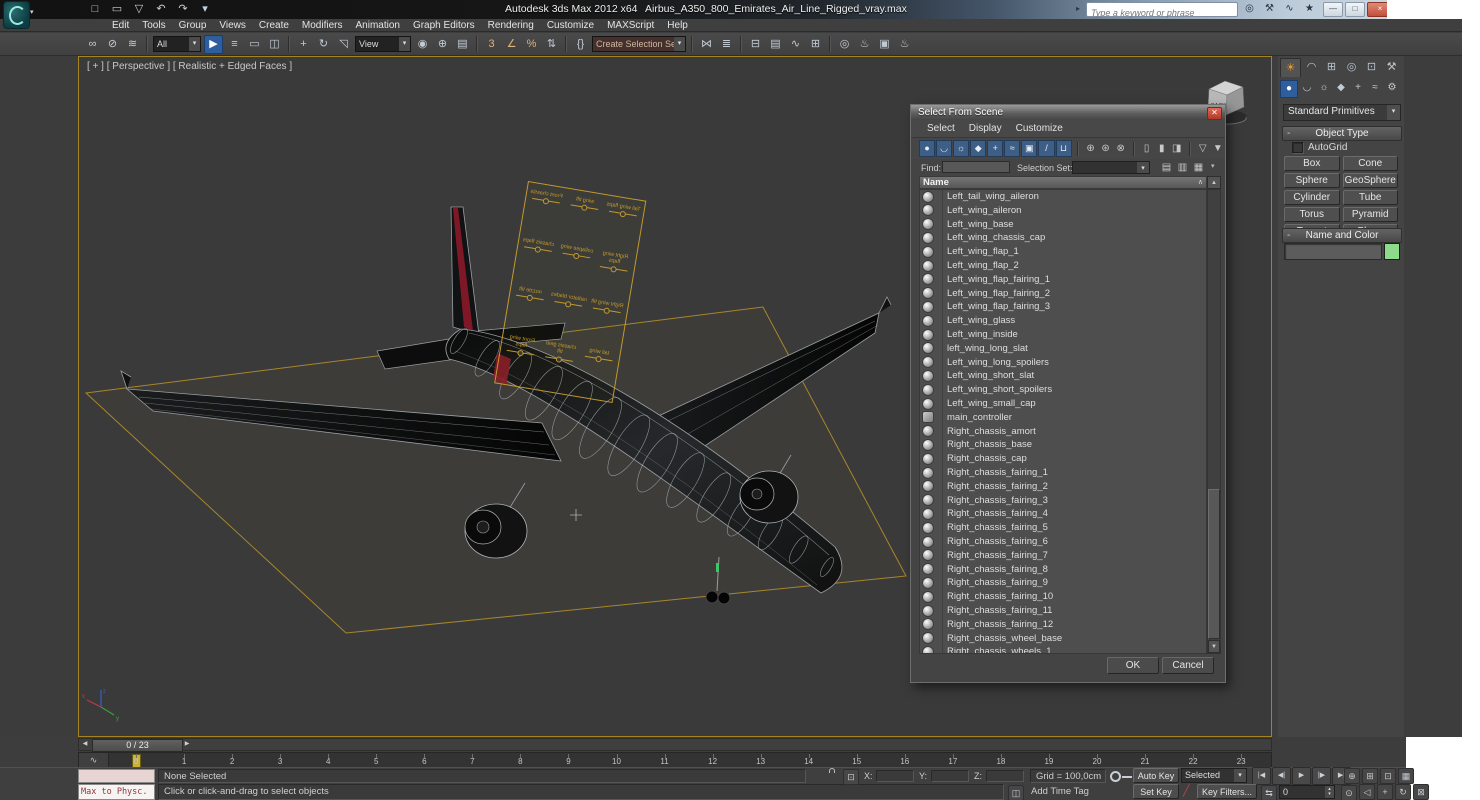 This screenshot has height=800, width=1480. What do you see at coordinates (1213, 166) in the screenshot?
I see `more-options-arrow-icon: ▾` at bounding box center [1213, 166].